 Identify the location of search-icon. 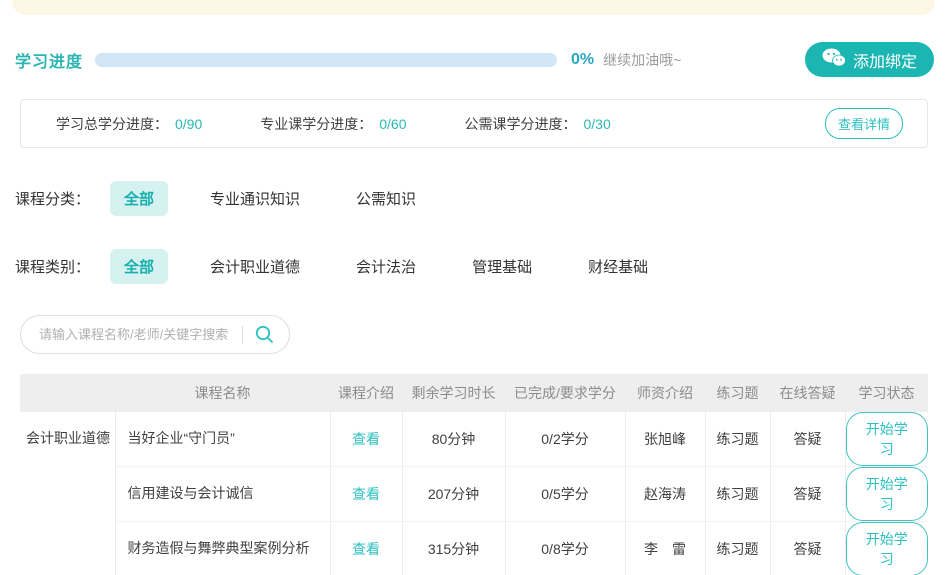
(264, 334).